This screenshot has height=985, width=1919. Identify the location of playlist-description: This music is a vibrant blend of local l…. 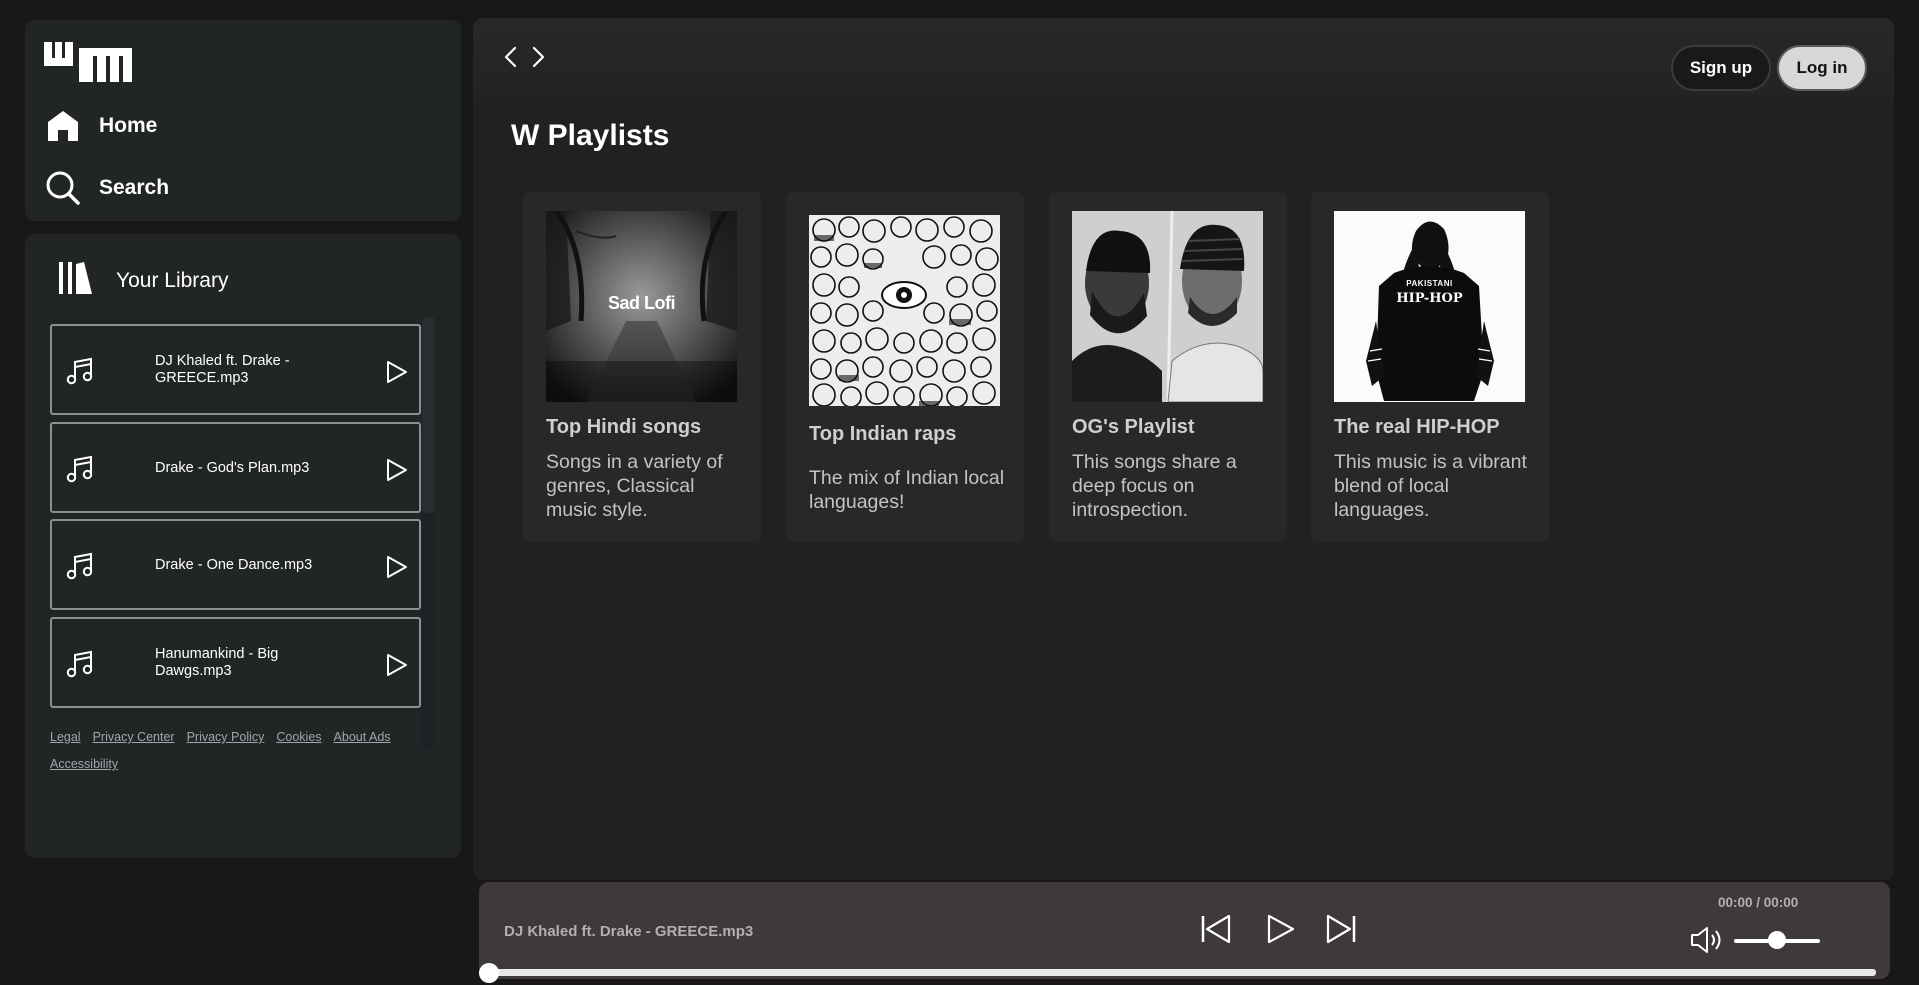
(1430, 486).